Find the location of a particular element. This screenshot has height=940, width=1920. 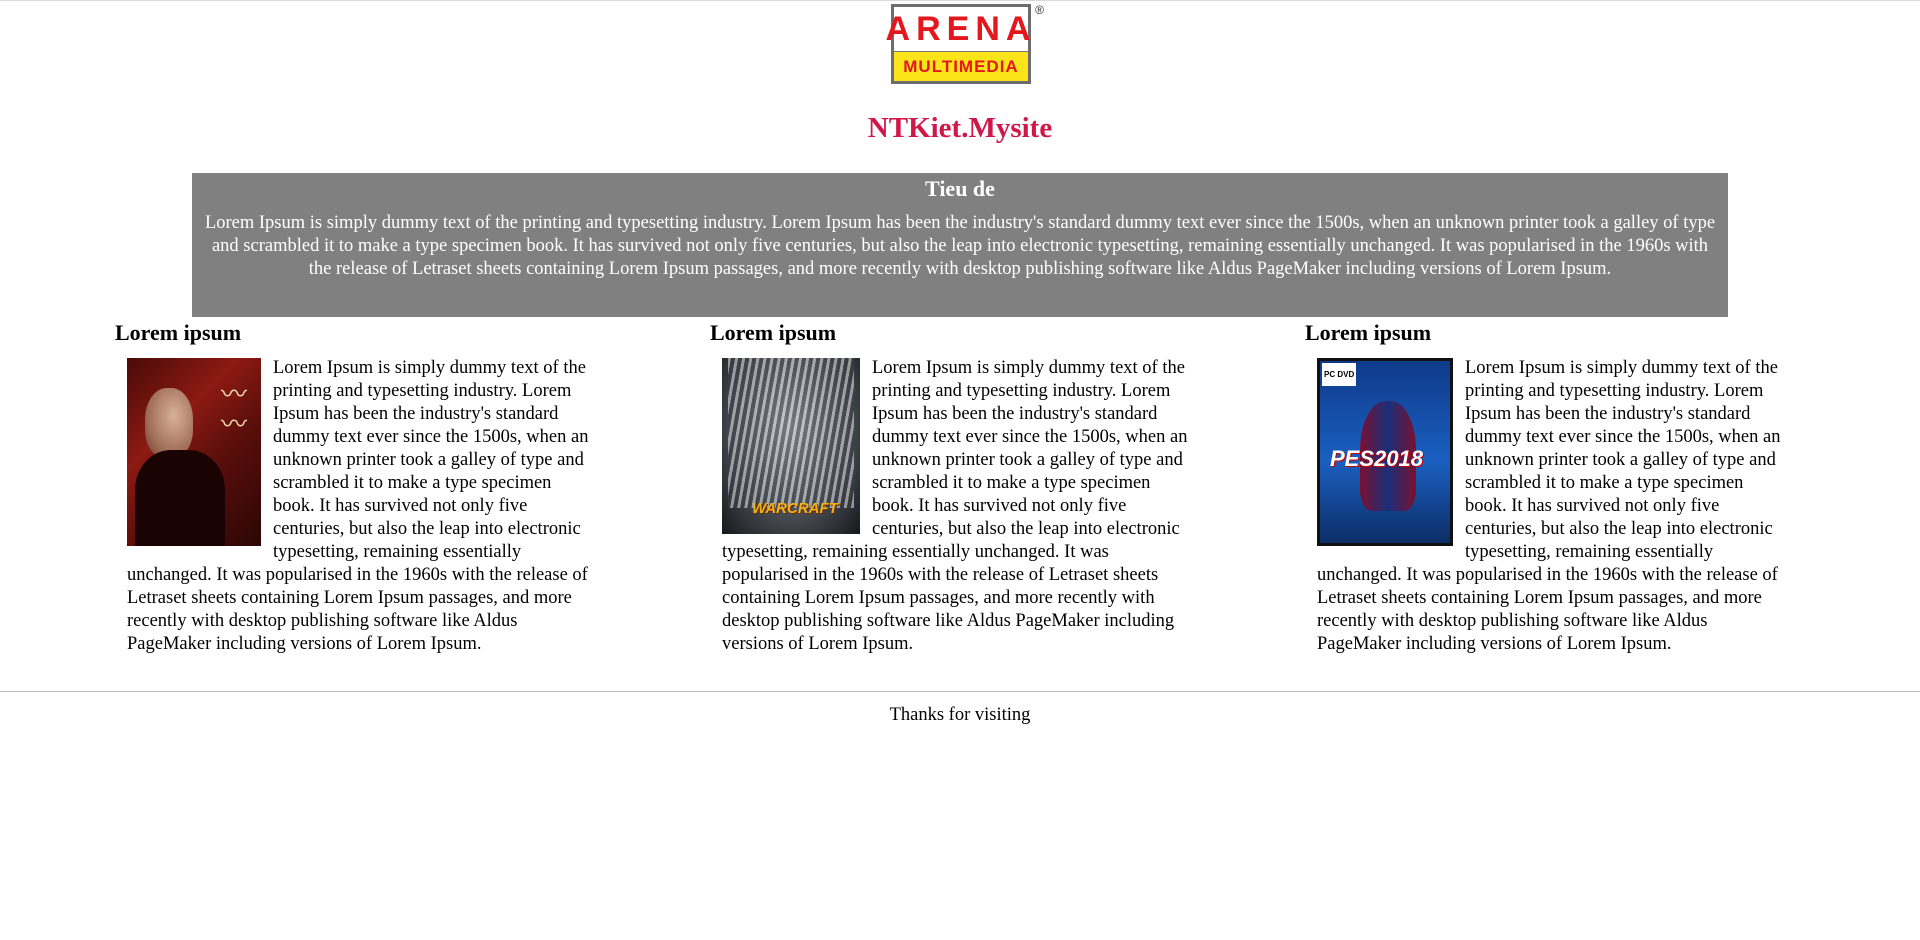

warcraft-logo-text: WARCRAFT is located at coordinates (795, 508).